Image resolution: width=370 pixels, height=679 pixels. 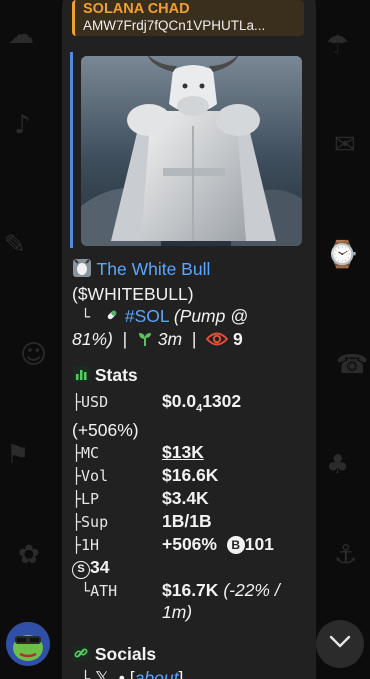 What do you see at coordinates (90, 499) in the screenshot?
I see `lp-label: LP` at bounding box center [90, 499].